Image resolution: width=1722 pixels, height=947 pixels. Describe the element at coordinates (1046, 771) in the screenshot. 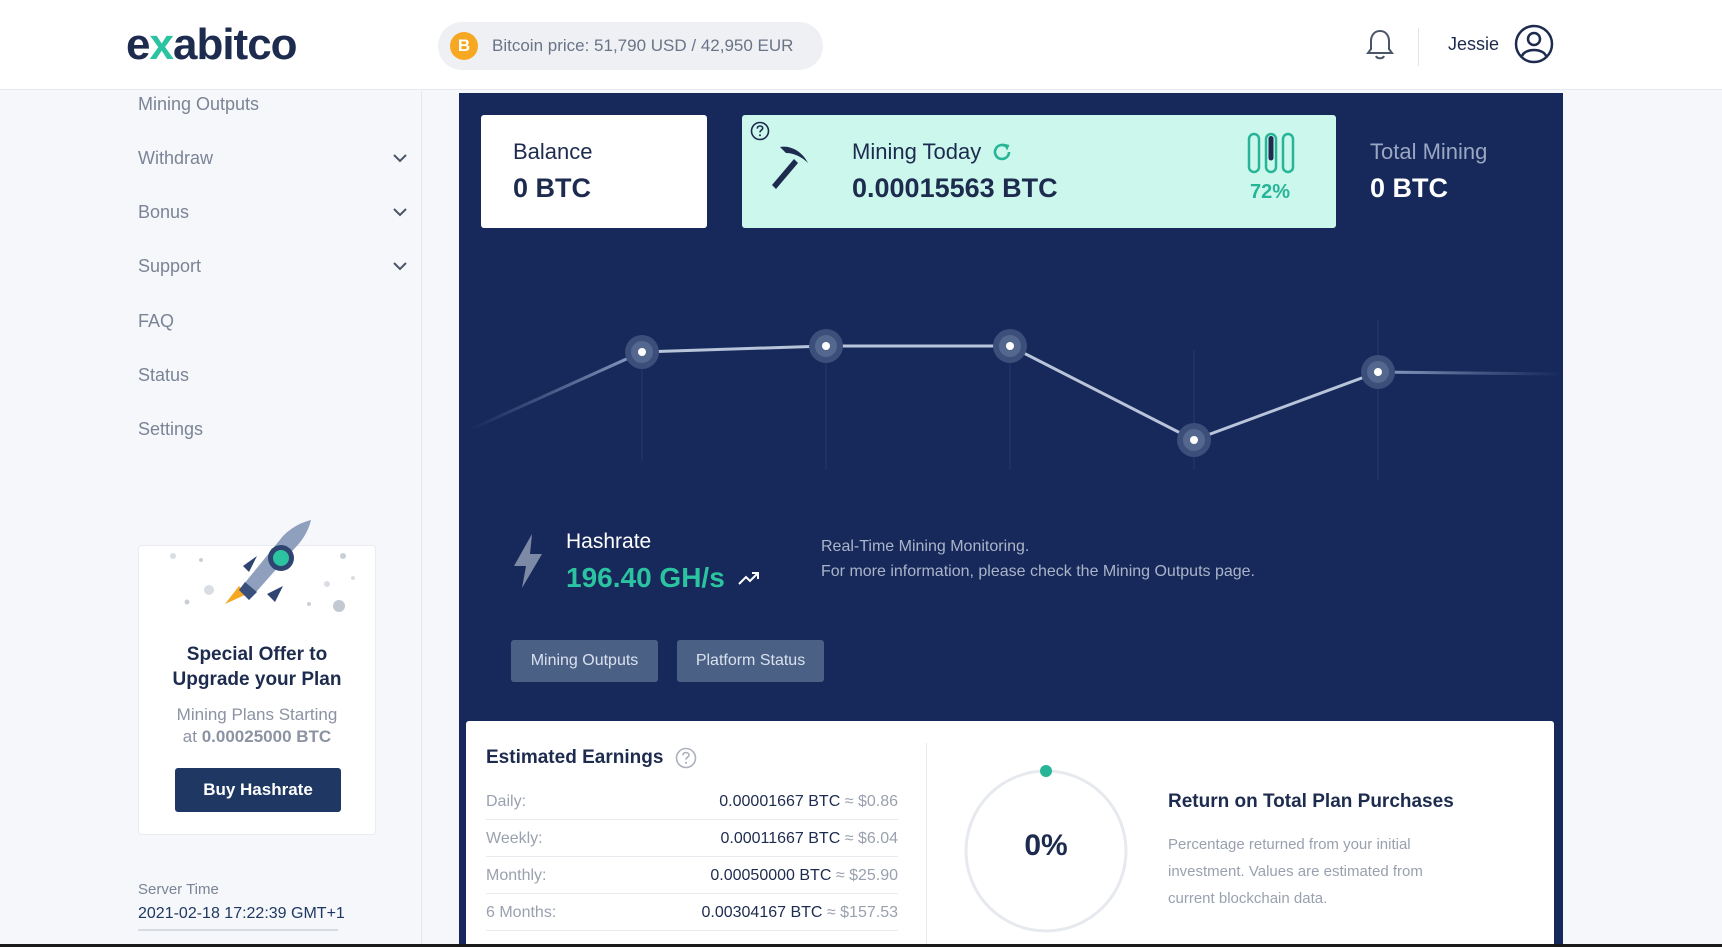

I see `ring-progress-dot` at that location.